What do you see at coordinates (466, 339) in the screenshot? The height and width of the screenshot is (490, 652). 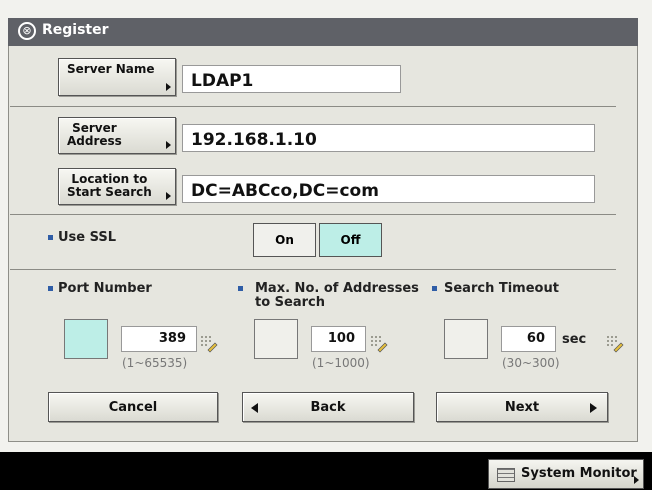 I see `timeout-selector` at bounding box center [466, 339].